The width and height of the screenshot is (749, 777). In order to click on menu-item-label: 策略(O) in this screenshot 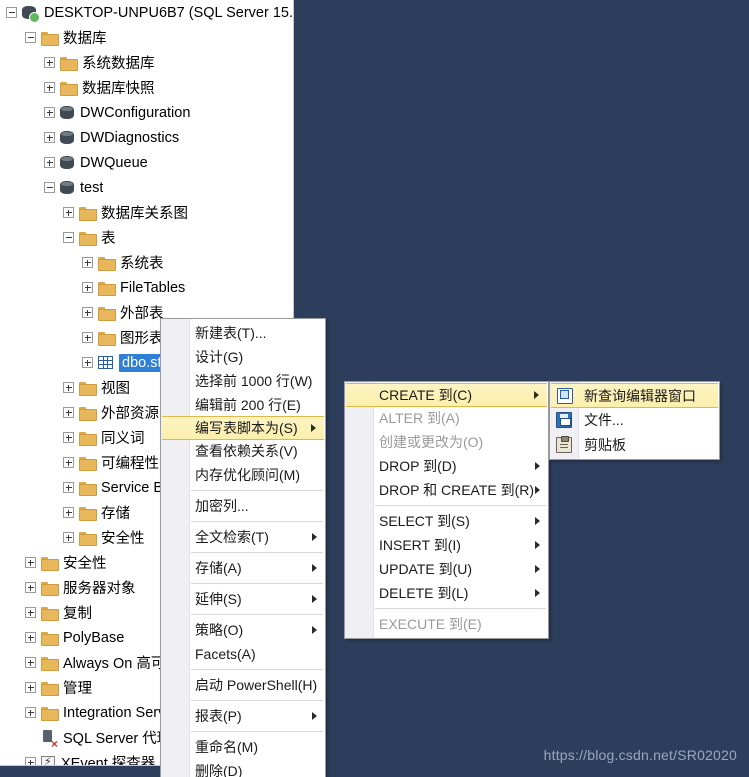, I will do `click(219, 630)`.